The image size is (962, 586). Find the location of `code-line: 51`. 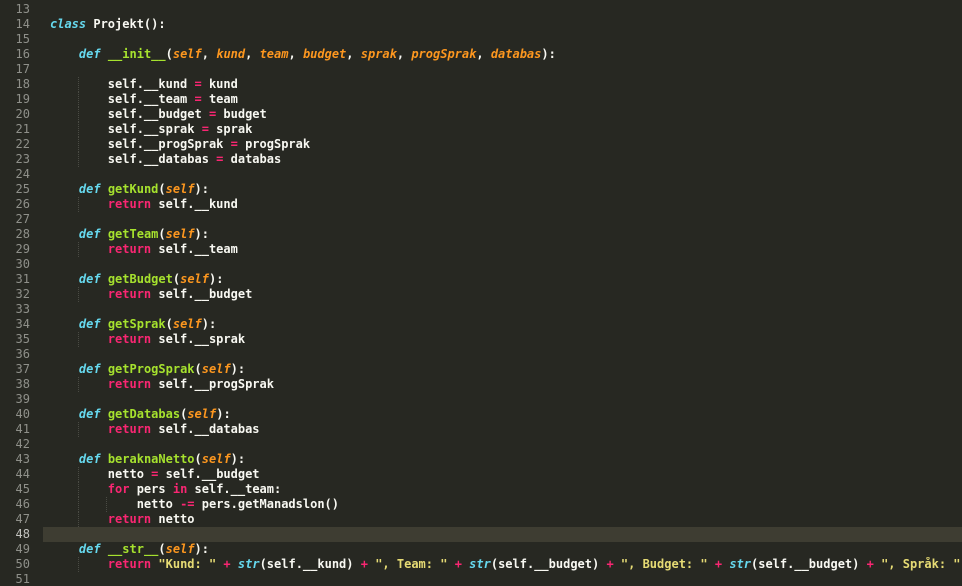

code-line: 51 is located at coordinates (481, 579).